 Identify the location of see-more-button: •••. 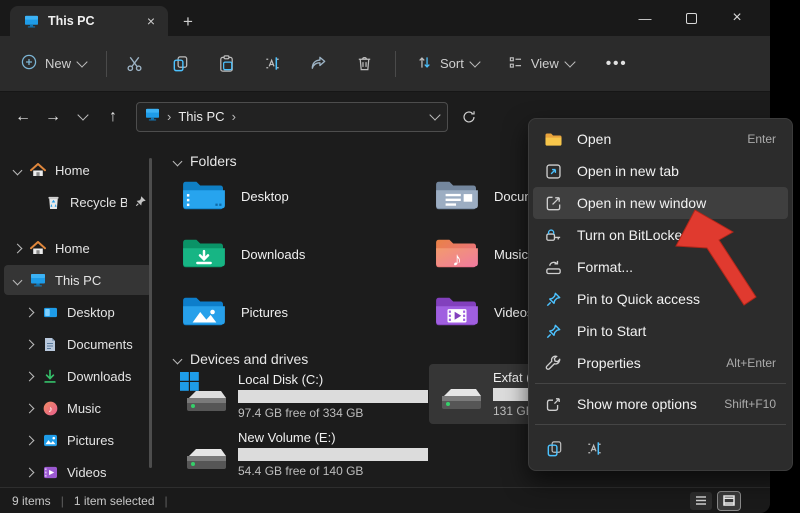
(617, 64).